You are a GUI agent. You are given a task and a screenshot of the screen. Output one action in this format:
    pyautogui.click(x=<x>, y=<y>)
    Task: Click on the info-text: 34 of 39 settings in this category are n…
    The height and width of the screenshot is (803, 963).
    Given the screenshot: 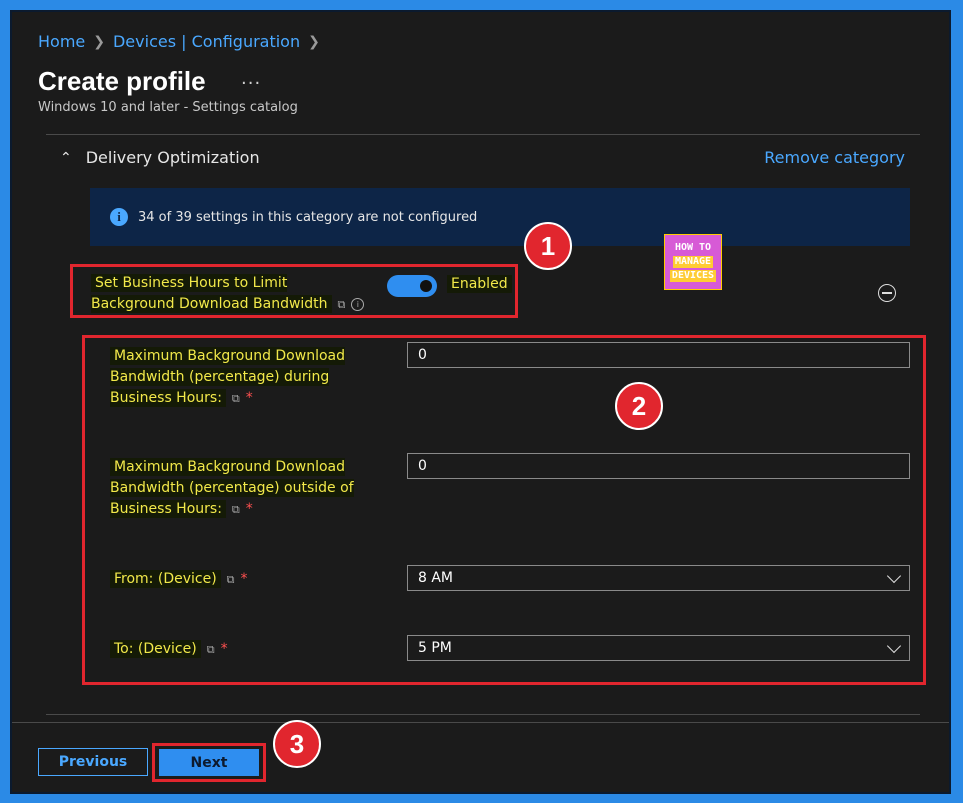 What is the action you would take?
    pyautogui.click(x=308, y=217)
    